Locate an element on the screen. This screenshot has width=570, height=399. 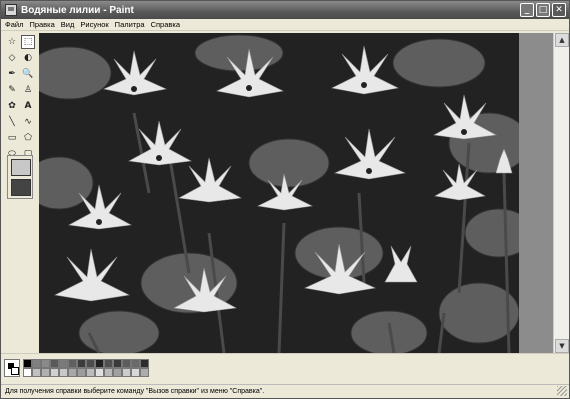
pencil-tool: ✎ is located at coordinates (12, 90).